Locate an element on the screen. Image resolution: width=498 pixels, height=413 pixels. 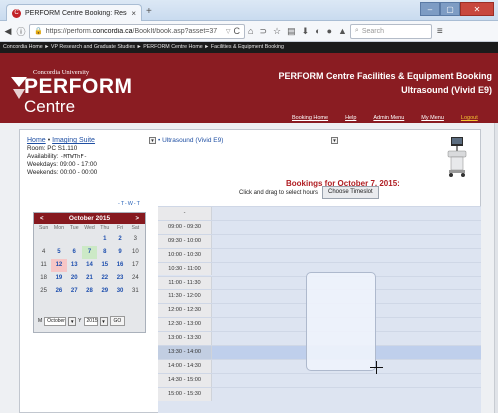
info-icon: ⓘ is located at coordinates (21, 31).